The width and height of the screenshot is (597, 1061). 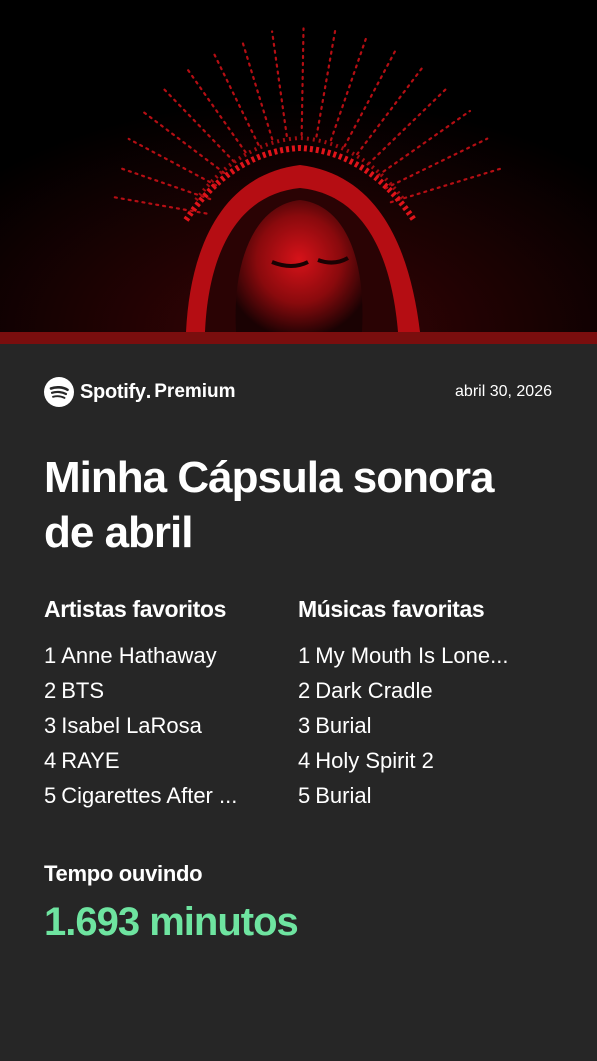 I want to click on top-songs-heading: Músicas favoritas, so click(x=391, y=609).